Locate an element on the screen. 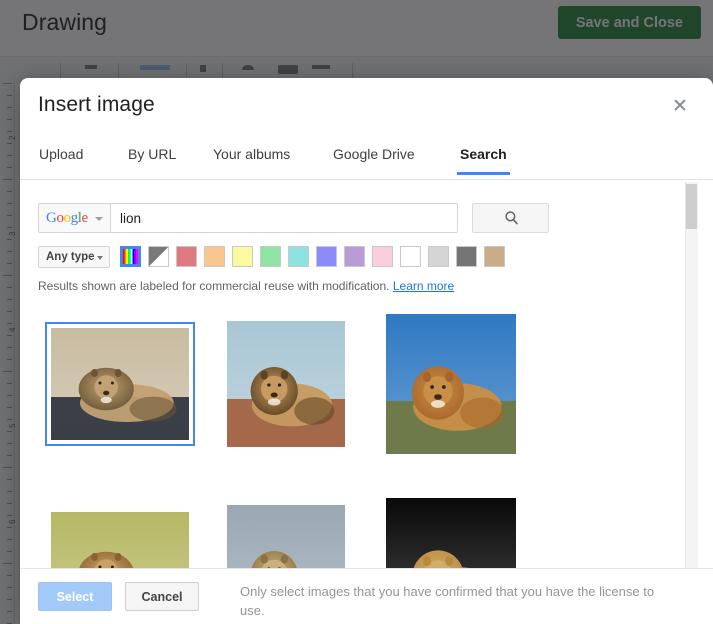 The width and height of the screenshot is (713, 624). selected-result-highlight is located at coordinates (120, 384).